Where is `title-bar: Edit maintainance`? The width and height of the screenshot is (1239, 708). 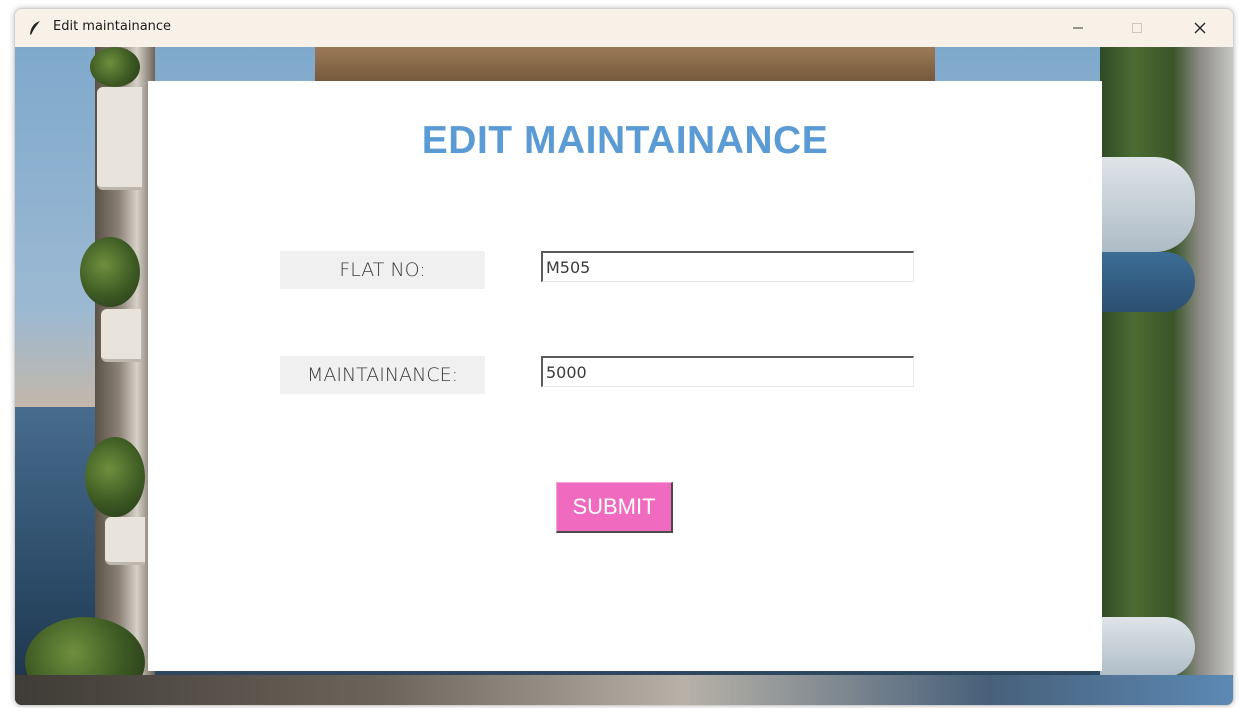
title-bar: Edit maintainance is located at coordinates (624, 28).